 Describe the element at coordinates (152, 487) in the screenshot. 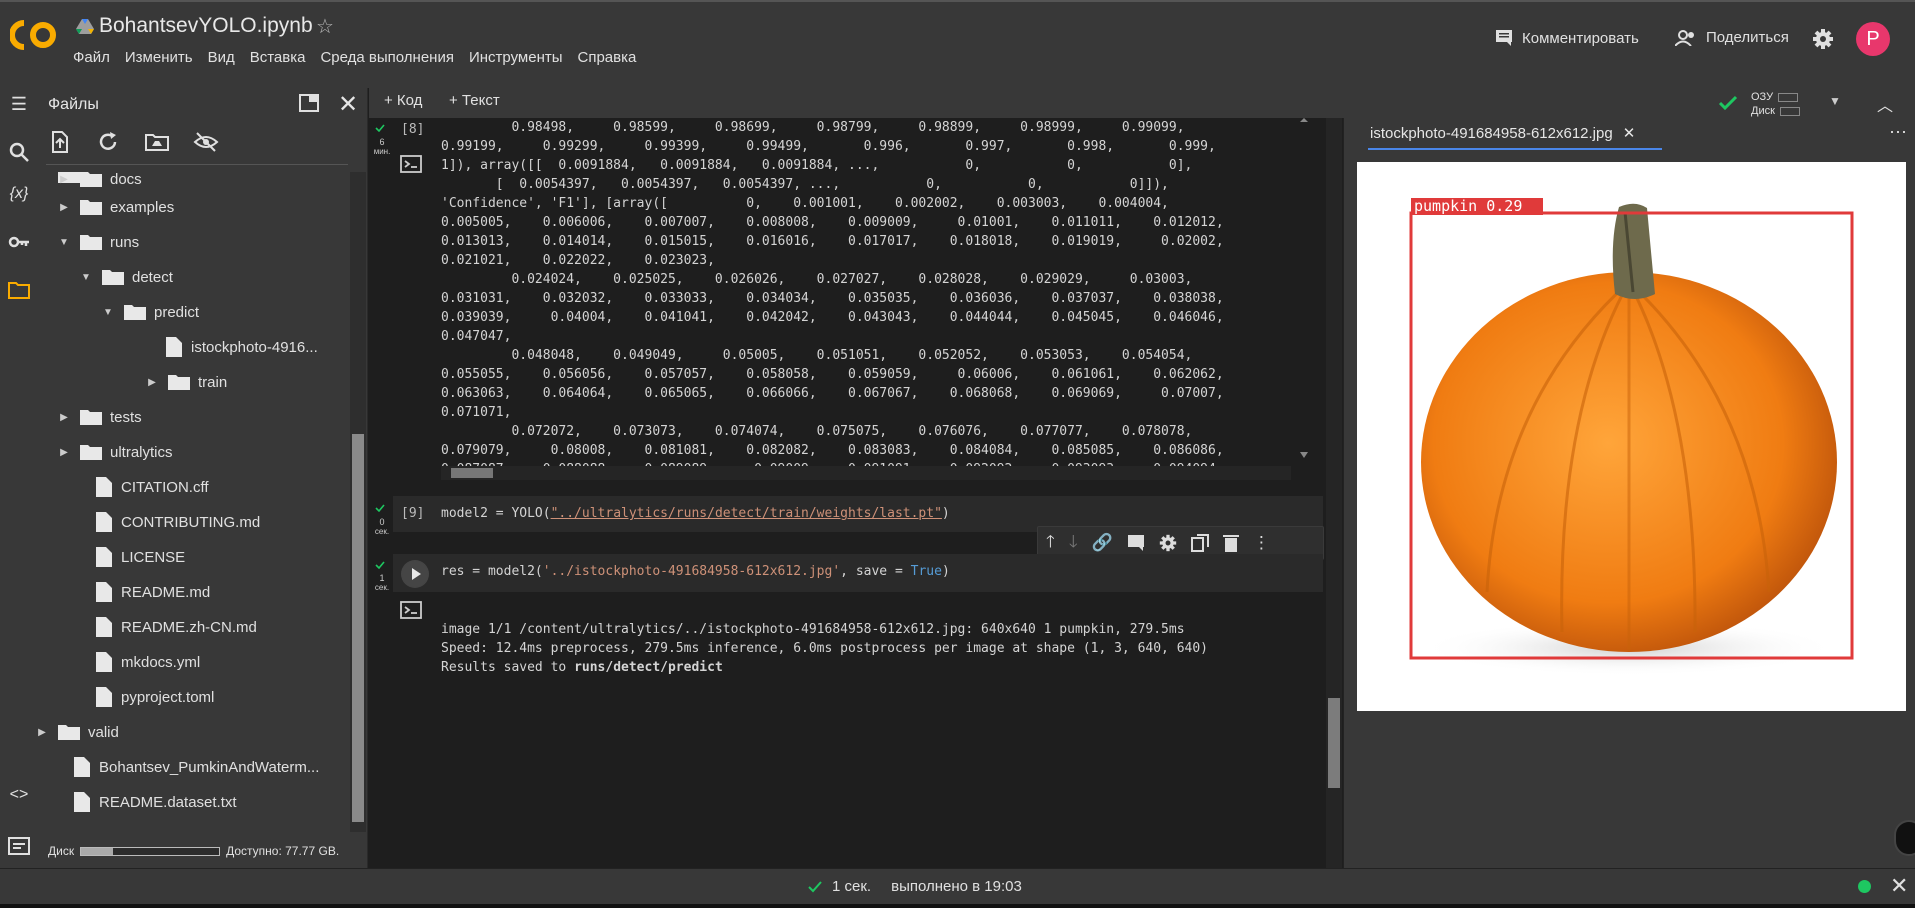

I see `tree-item-citation: CITATION.cff` at that location.